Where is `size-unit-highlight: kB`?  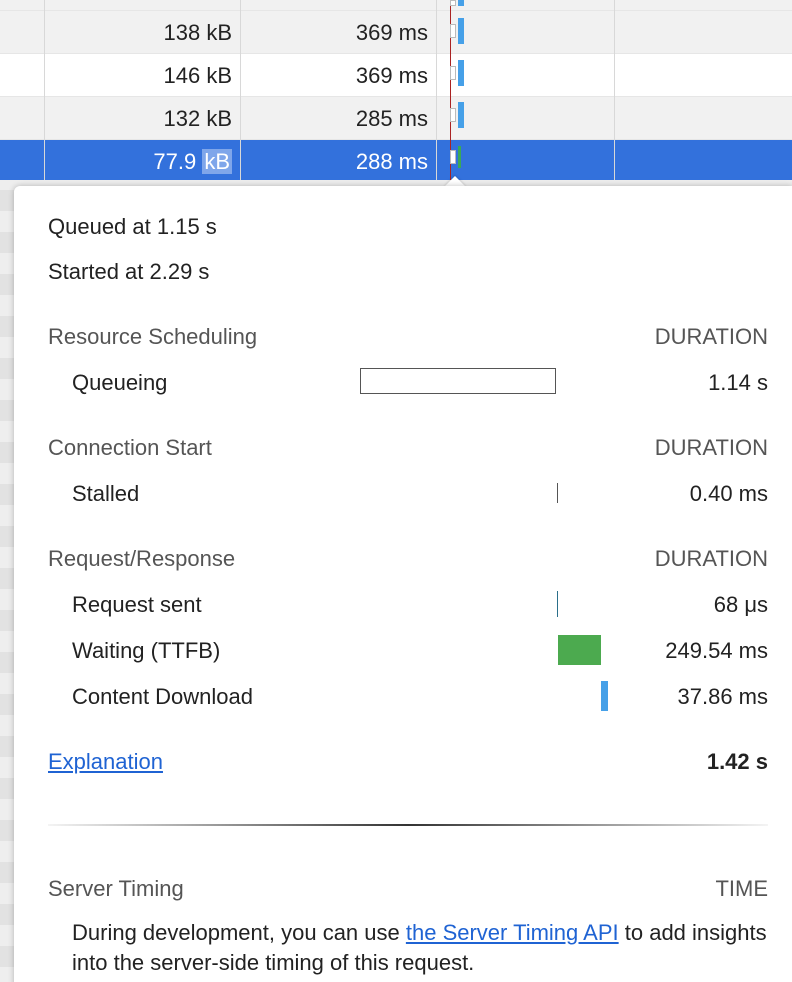 size-unit-highlight: kB is located at coordinates (217, 161).